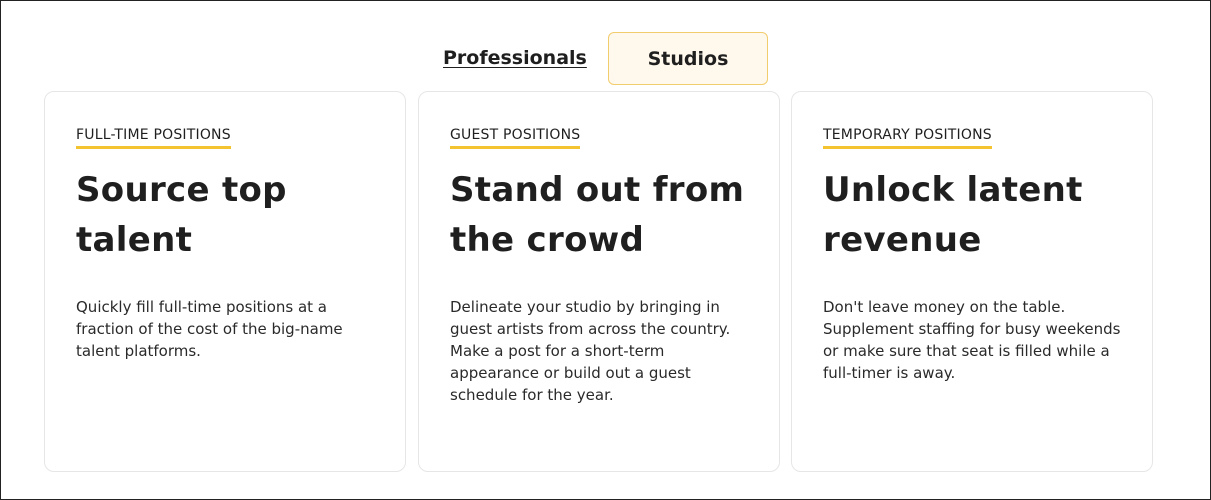  What do you see at coordinates (902, 240) in the screenshot?
I see `card-heading-line: revenue` at bounding box center [902, 240].